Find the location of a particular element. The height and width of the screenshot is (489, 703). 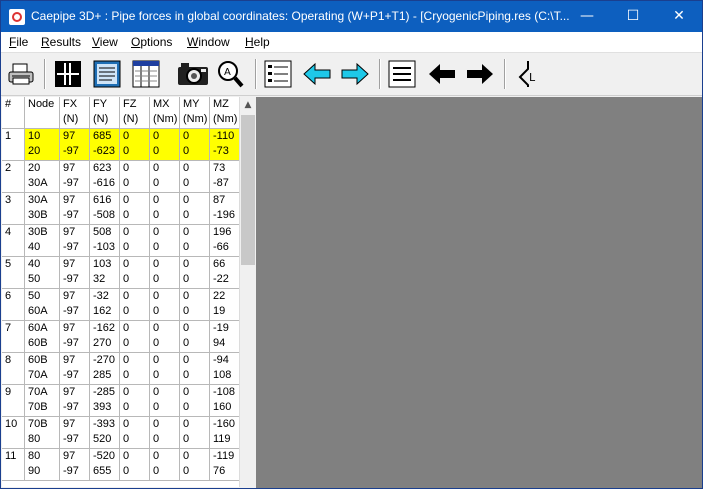

cell-node: 60A 60B is located at coordinates (42, 336).